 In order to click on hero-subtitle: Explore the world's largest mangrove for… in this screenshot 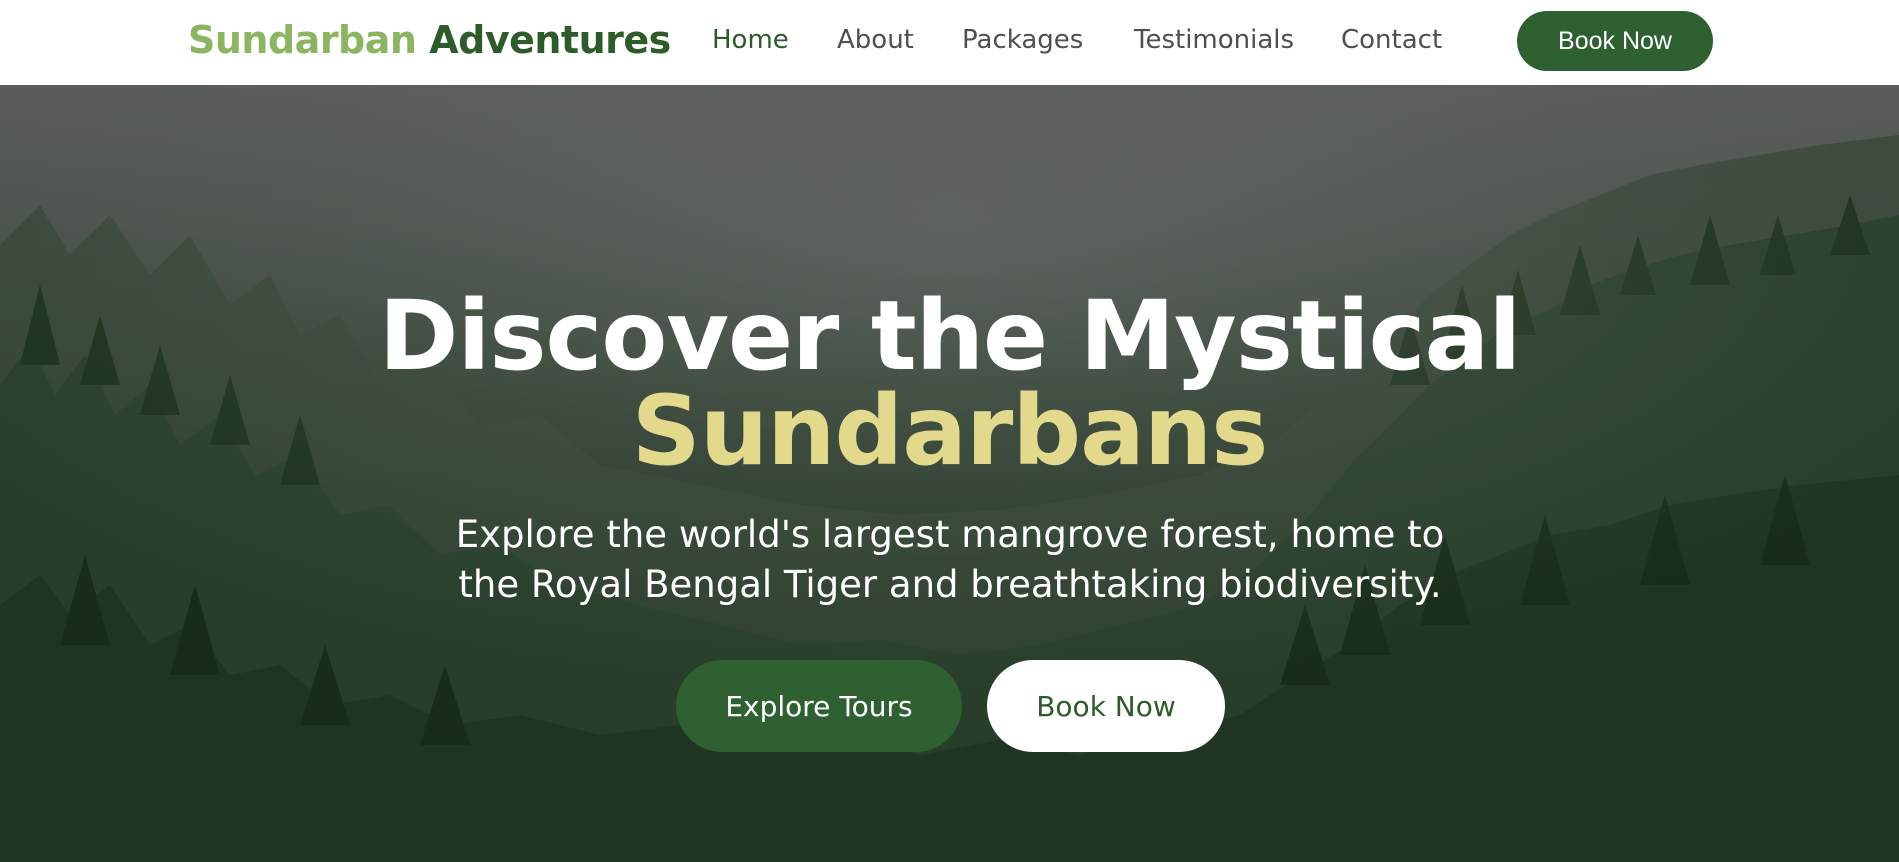, I will do `click(950, 559)`.